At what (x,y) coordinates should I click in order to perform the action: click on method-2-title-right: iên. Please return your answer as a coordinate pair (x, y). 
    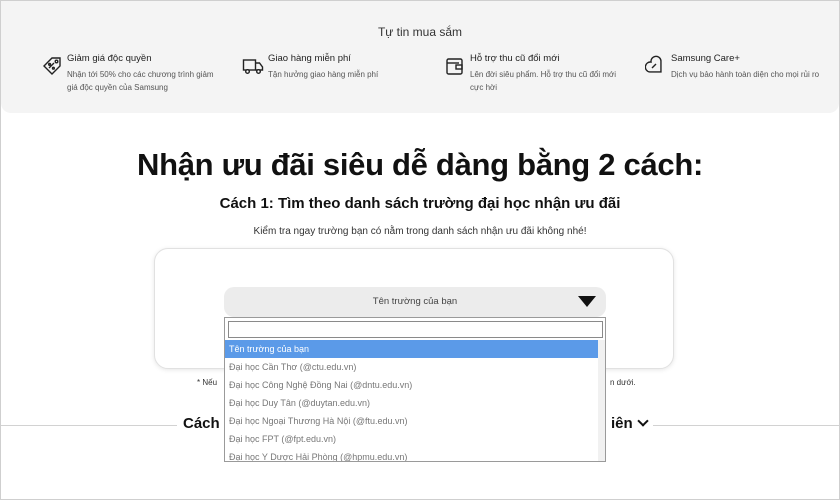
    Looking at the image, I should click on (622, 423).